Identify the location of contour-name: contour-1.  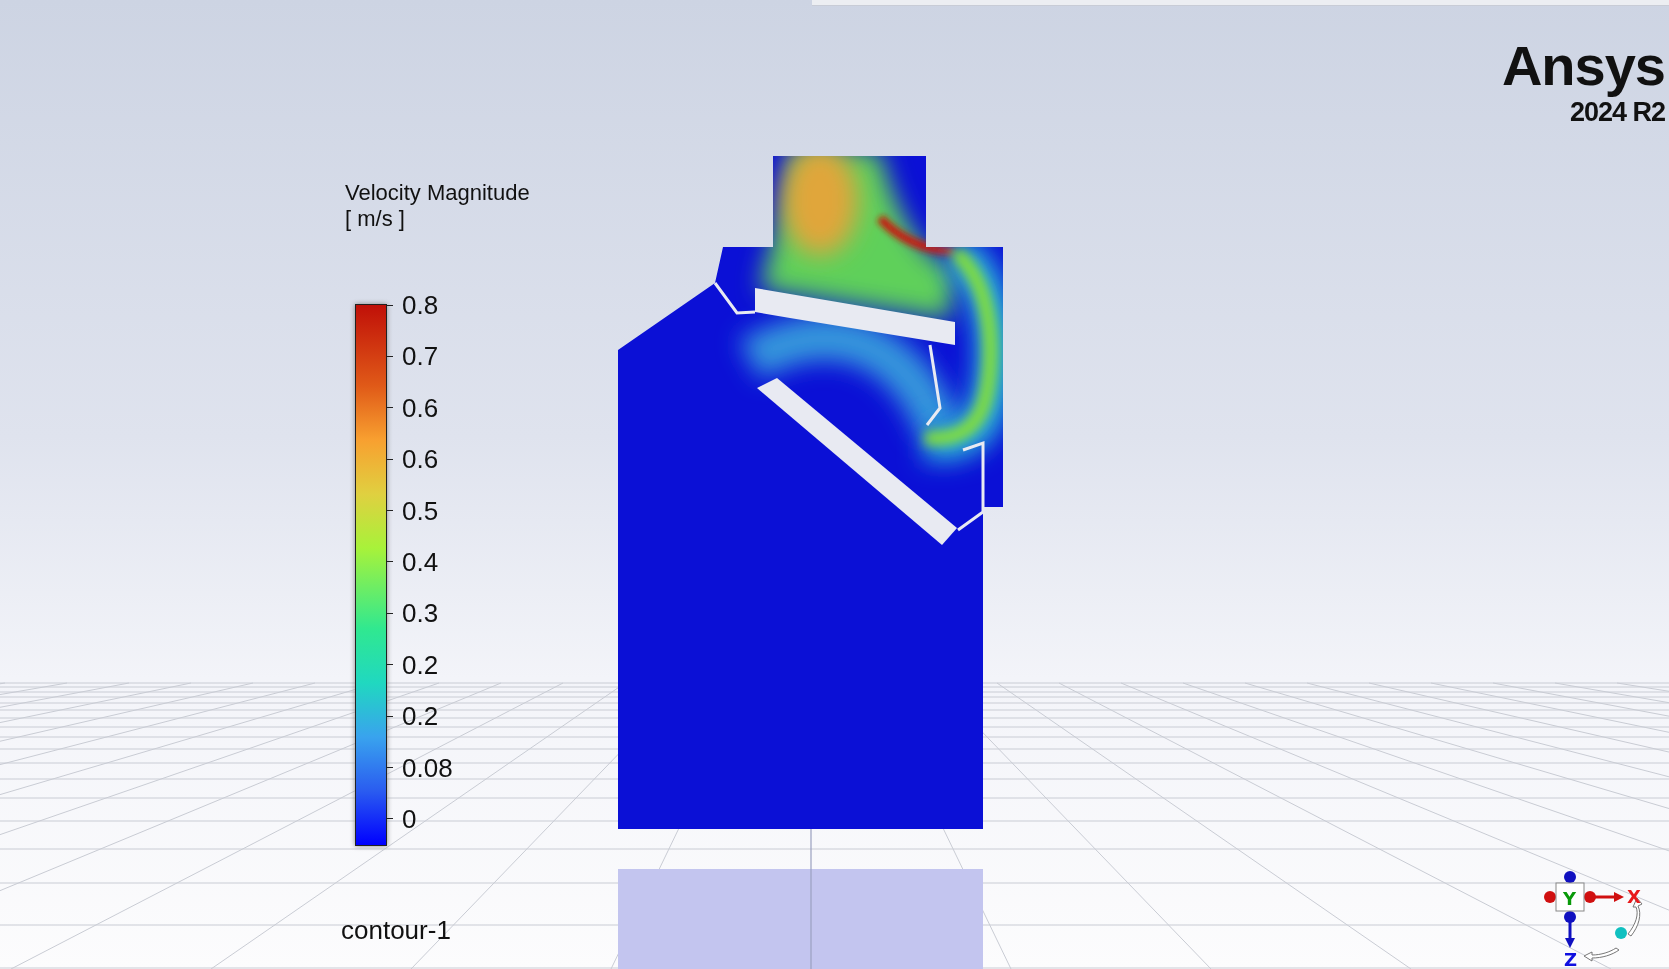
(396, 930).